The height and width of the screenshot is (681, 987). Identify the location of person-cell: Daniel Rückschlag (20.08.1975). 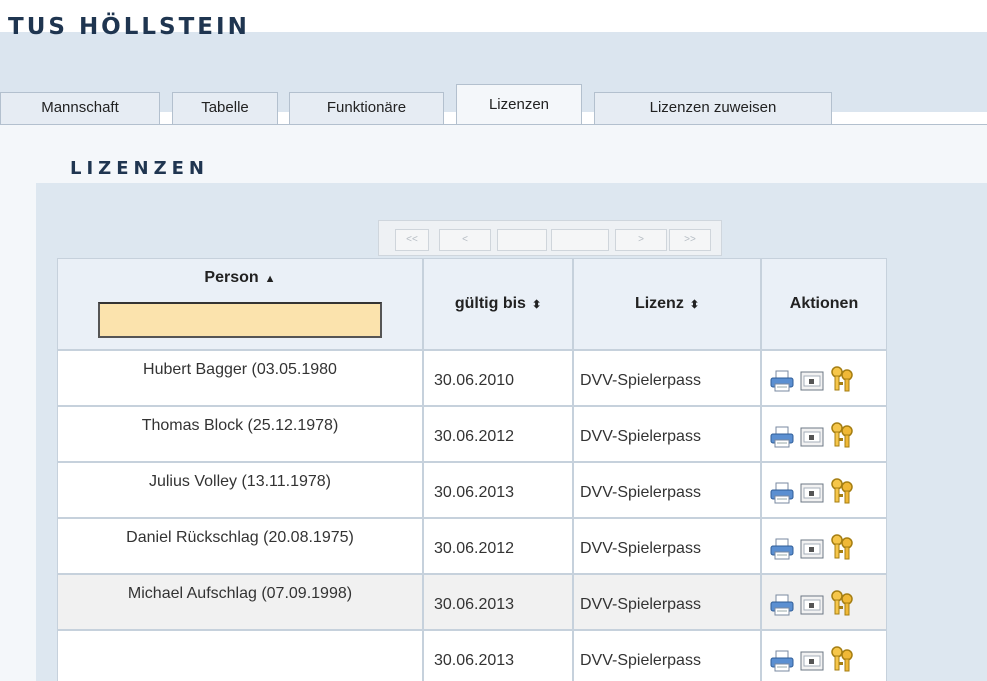
(240, 546).